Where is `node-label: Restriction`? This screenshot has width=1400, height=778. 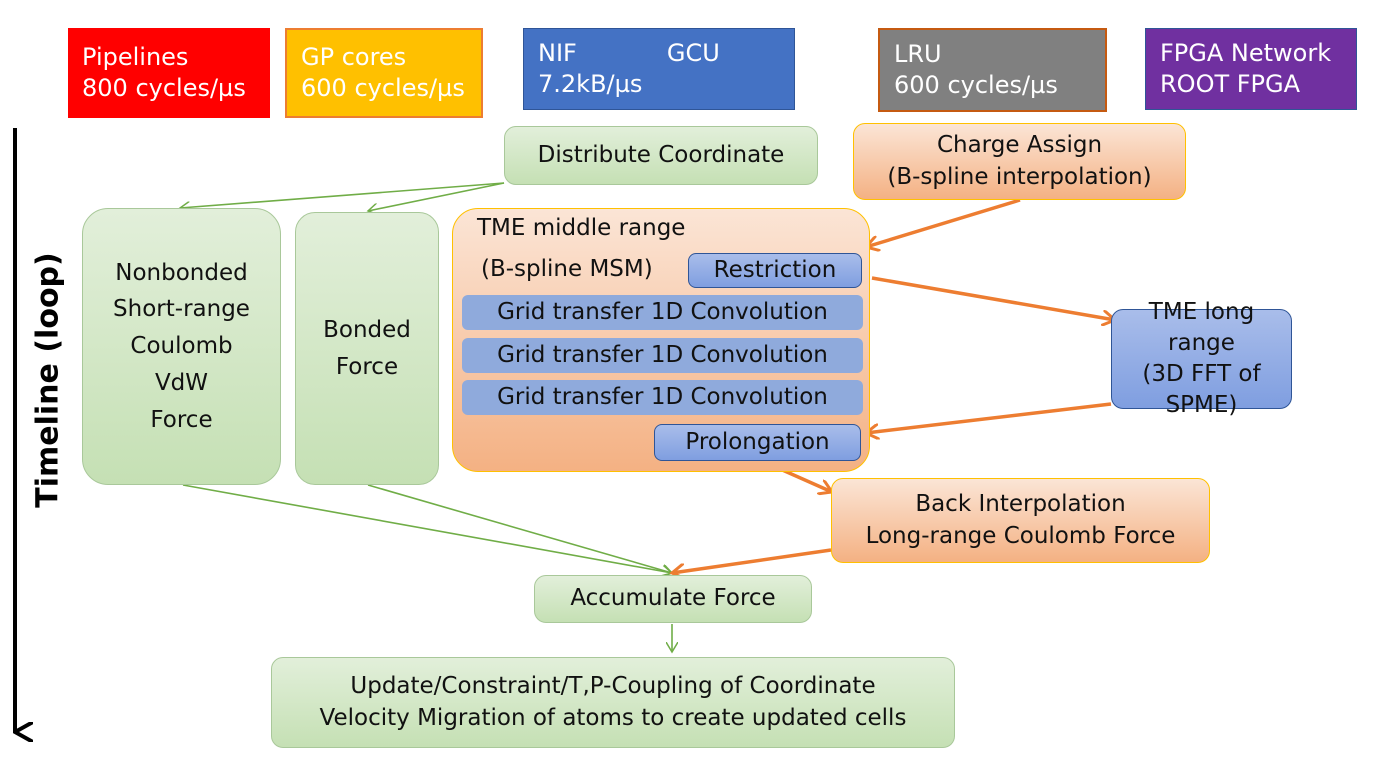
node-label: Restriction is located at coordinates (775, 269).